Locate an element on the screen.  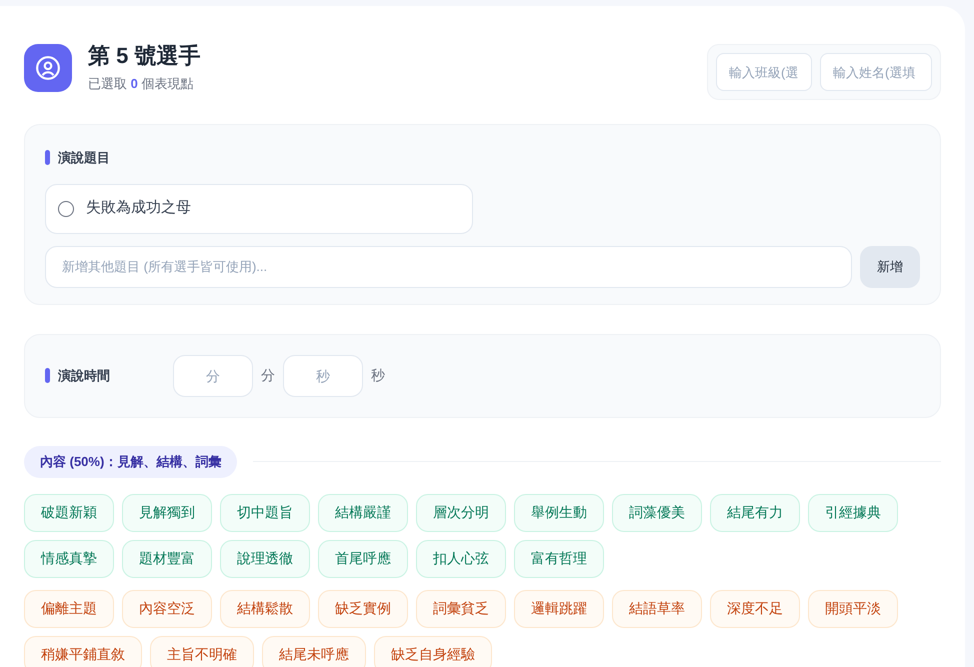
tag-button: 深度不足 is located at coordinates (755, 609).